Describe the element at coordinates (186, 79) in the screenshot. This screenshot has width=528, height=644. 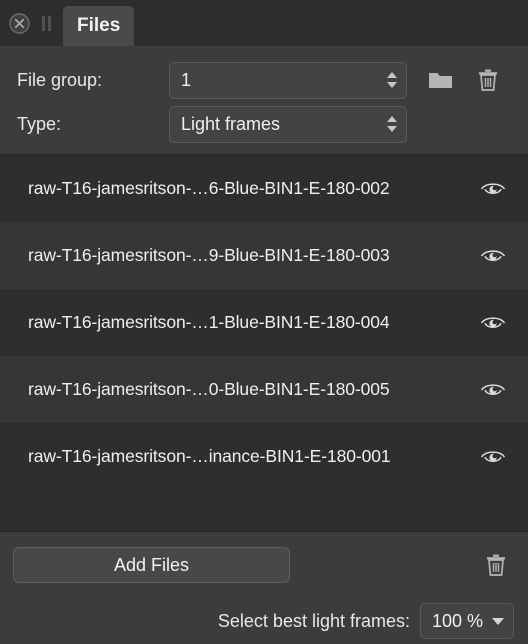
I see `file-group-value: 1` at that location.